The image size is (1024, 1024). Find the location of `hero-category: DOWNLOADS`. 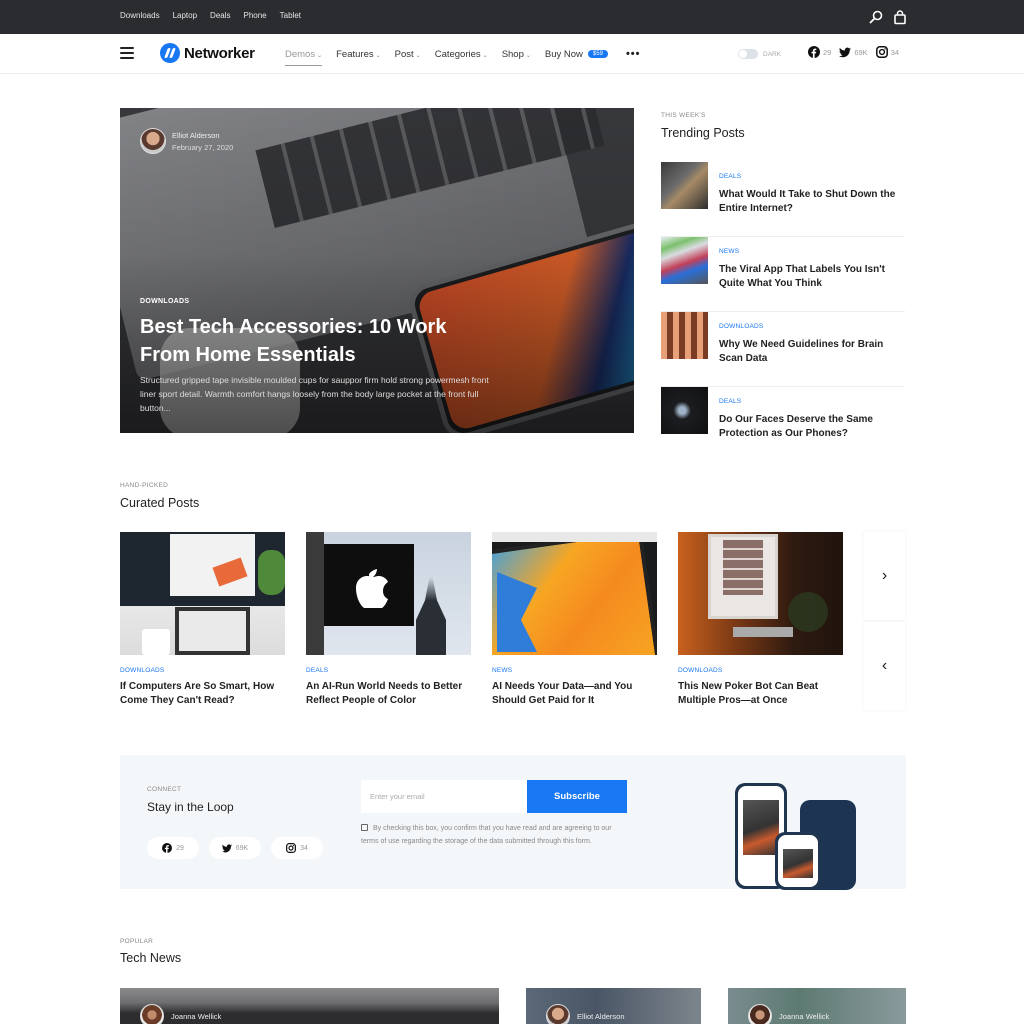

hero-category: DOWNLOADS is located at coordinates (164, 301).